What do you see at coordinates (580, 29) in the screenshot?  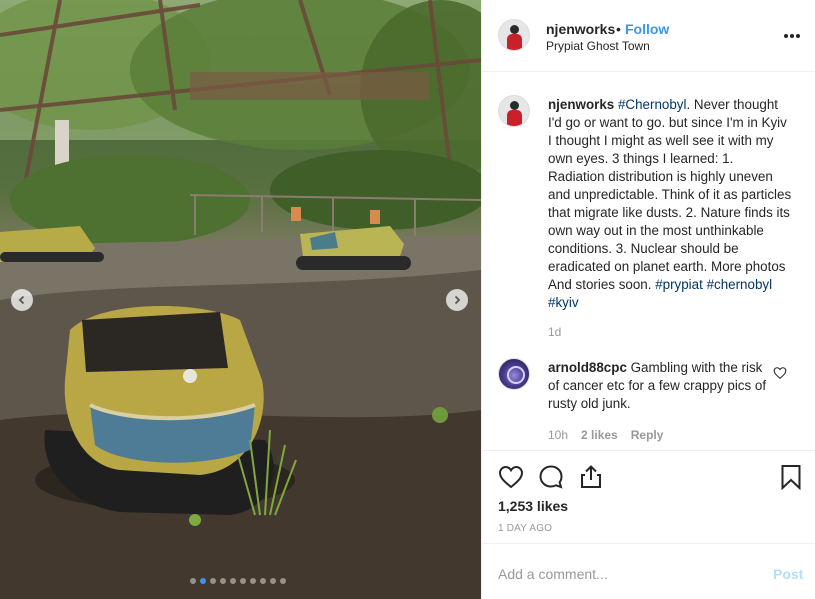 I see `header-username: njenworks` at bounding box center [580, 29].